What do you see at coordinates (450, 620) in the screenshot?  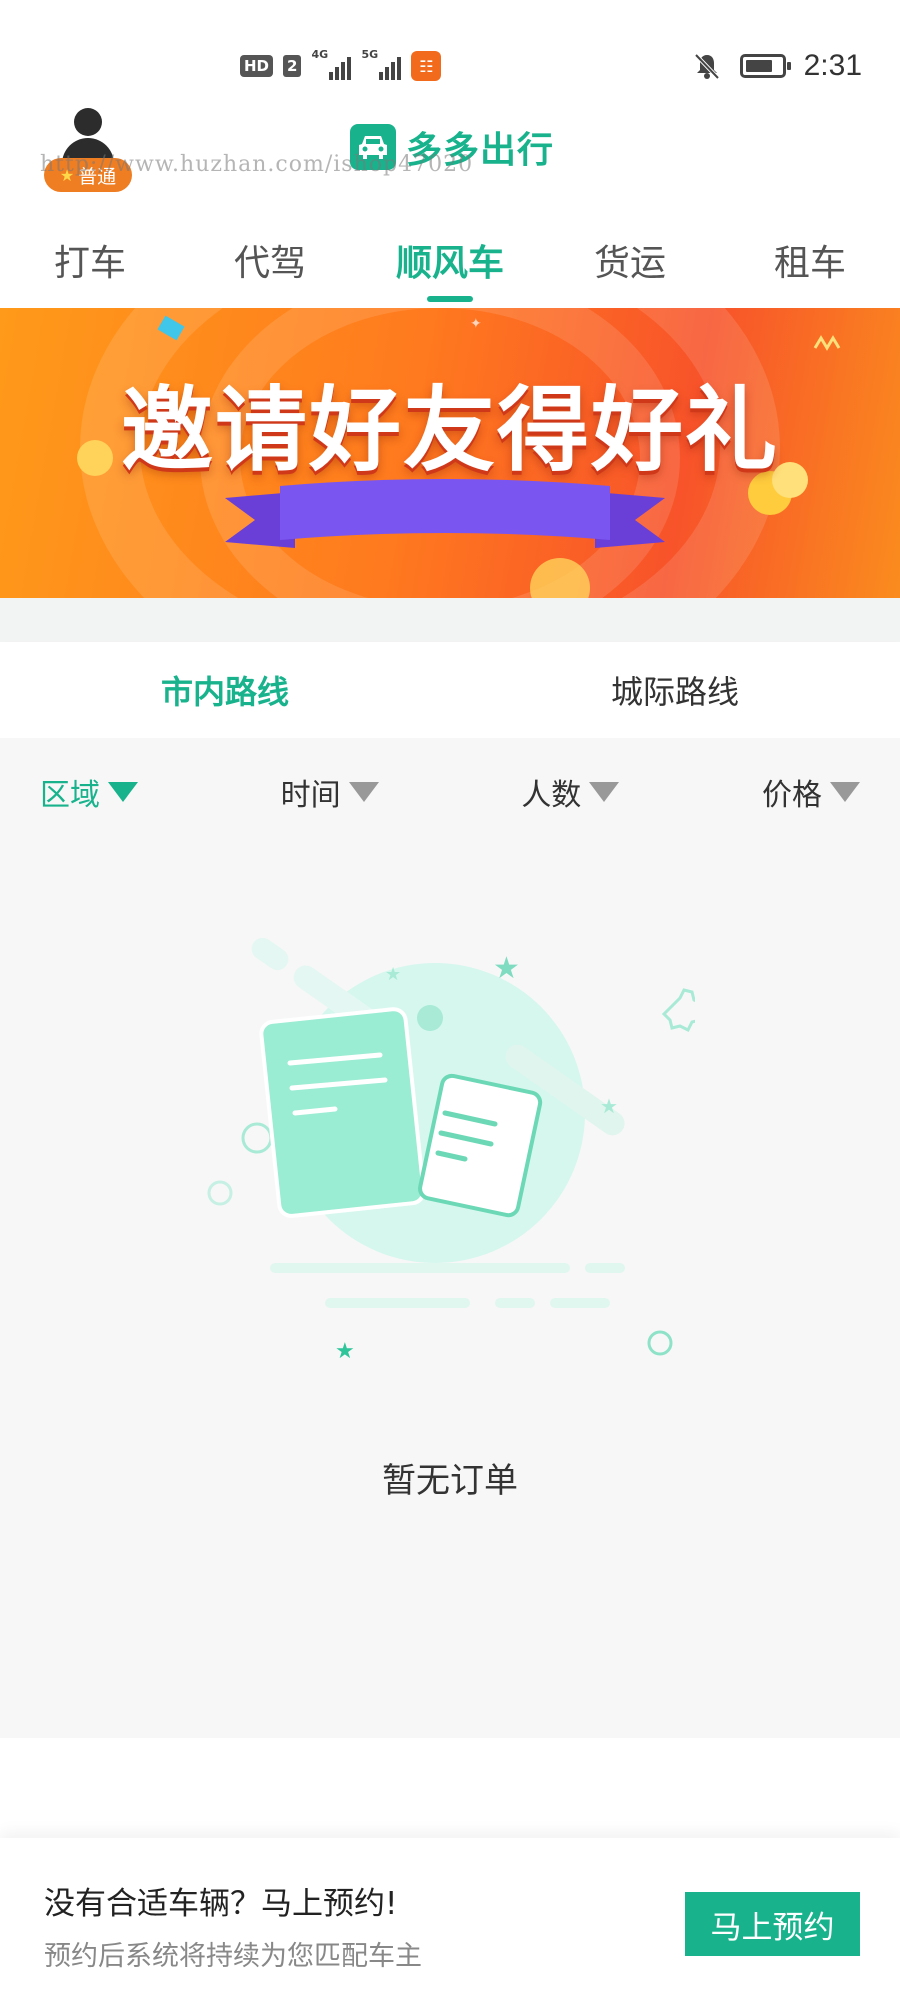 I see `section-divider` at bounding box center [450, 620].